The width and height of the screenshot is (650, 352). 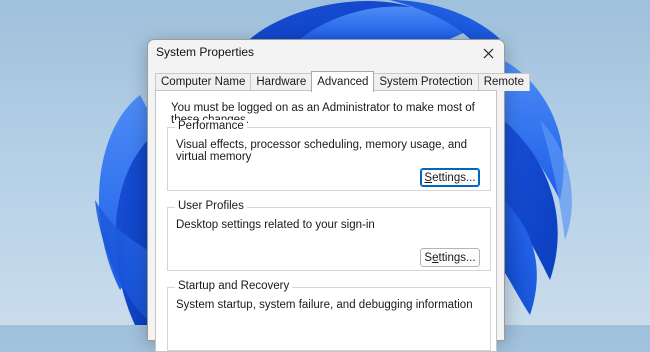 I want to click on performance-group-label: Performance, so click(x=211, y=126).